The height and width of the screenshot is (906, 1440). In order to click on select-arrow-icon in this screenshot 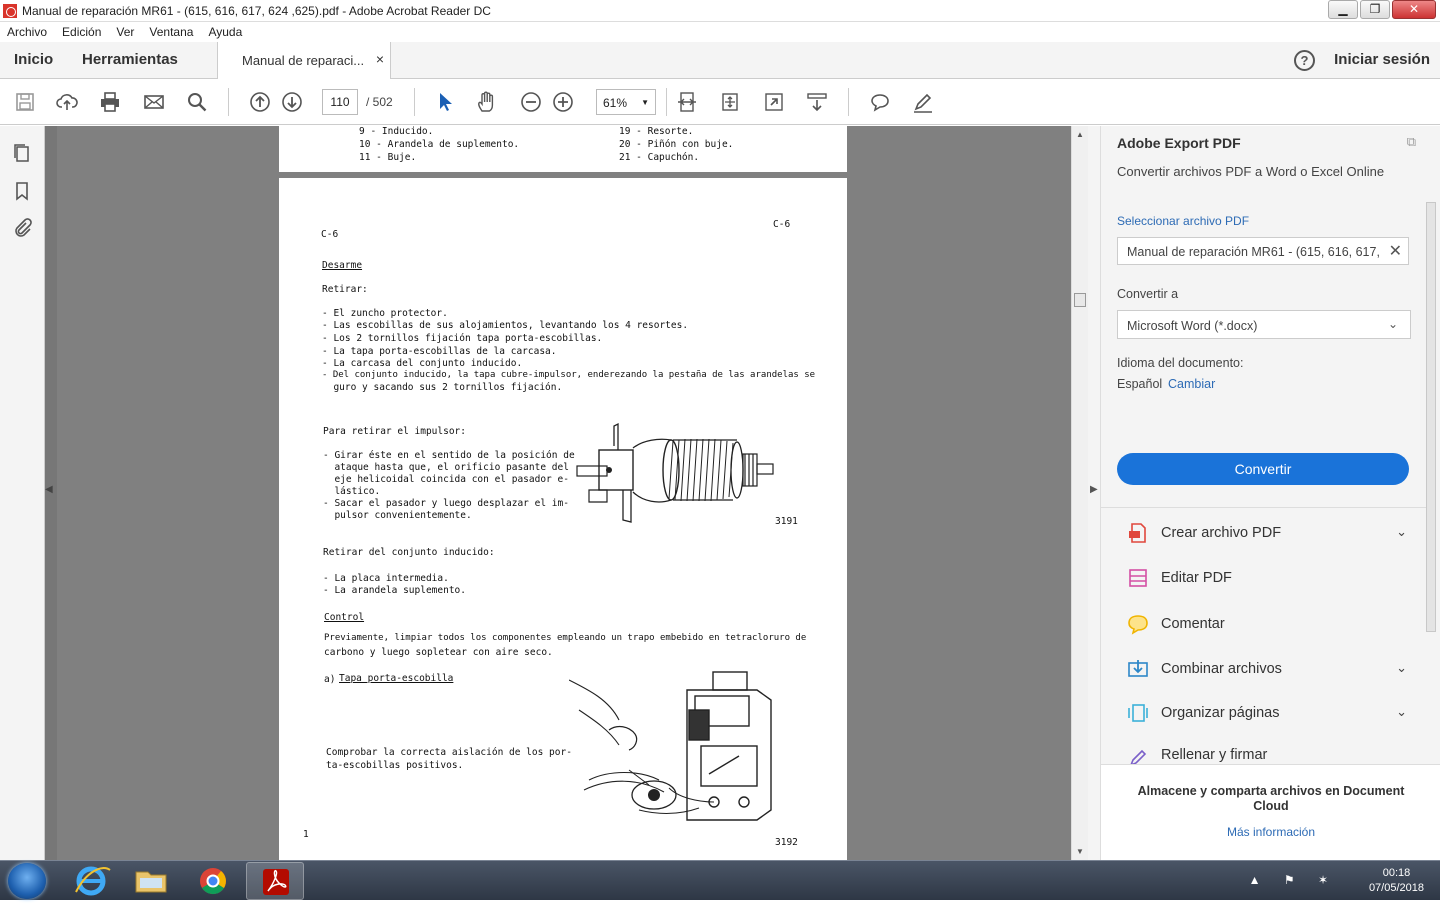, I will do `click(445, 102)`.